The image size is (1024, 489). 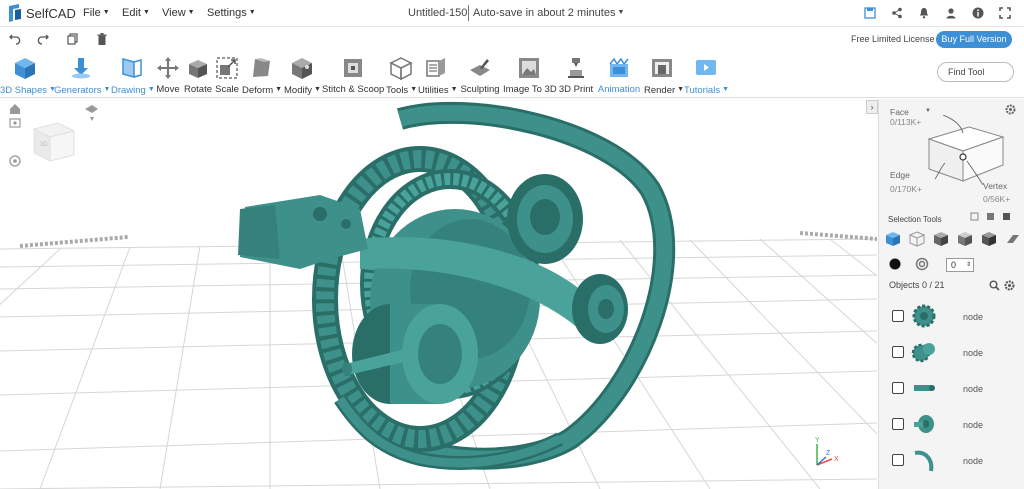 What do you see at coordinates (261, 67) in the screenshot?
I see `deform-icon` at bounding box center [261, 67].